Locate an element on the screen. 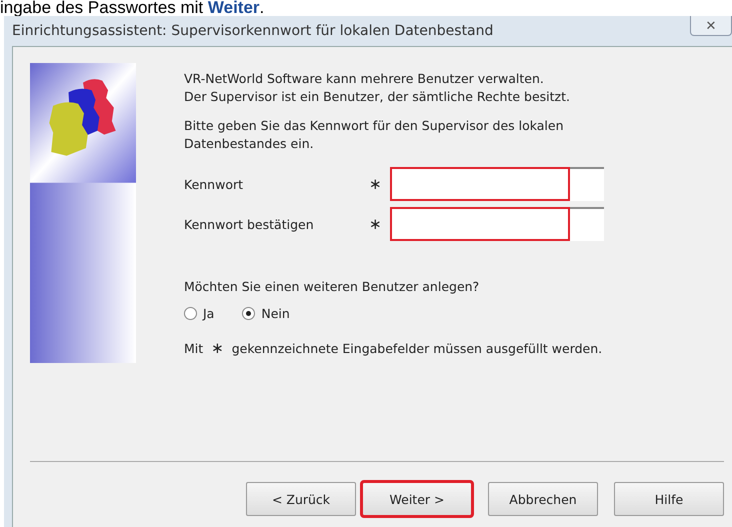 Image resolution: width=732 pixels, height=527 pixels. window-title: Einrichtungsassistent: Supervisorkennwort für lokalen Datenbestand is located at coordinates (253, 31).